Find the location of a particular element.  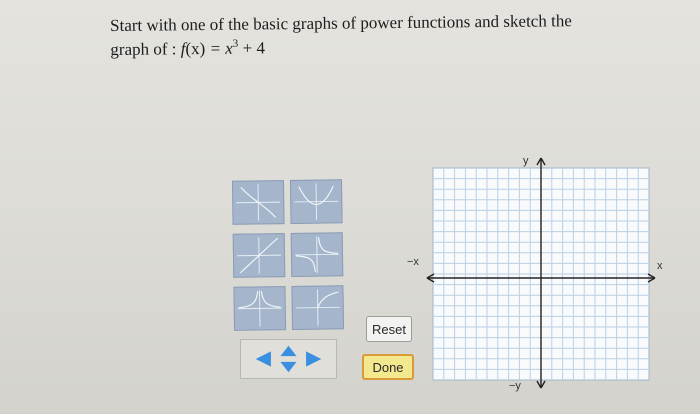

power-graph-tile-3-icon is located at coordinates (259, 255).